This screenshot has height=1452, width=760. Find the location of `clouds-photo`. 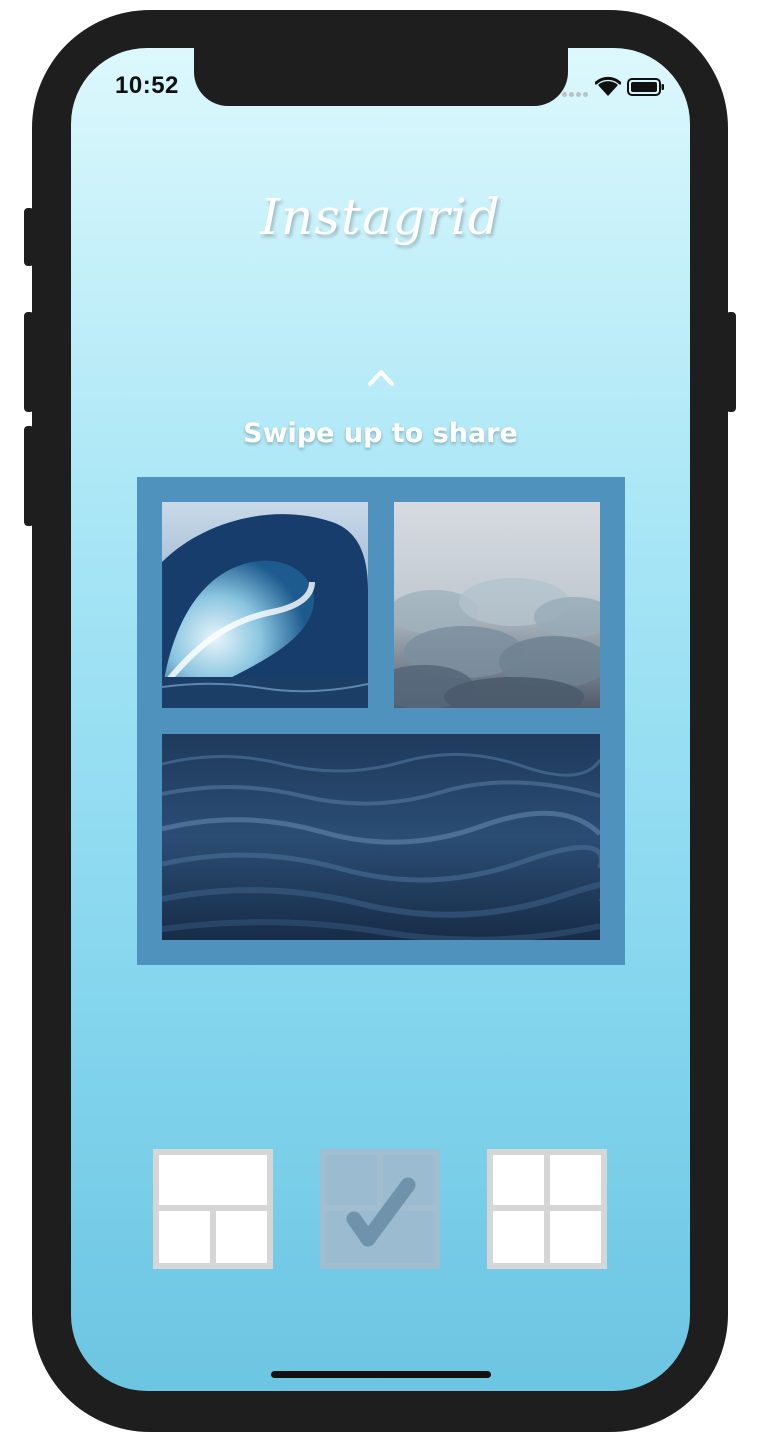

clouds-photo is located at coordinates (497, 605).